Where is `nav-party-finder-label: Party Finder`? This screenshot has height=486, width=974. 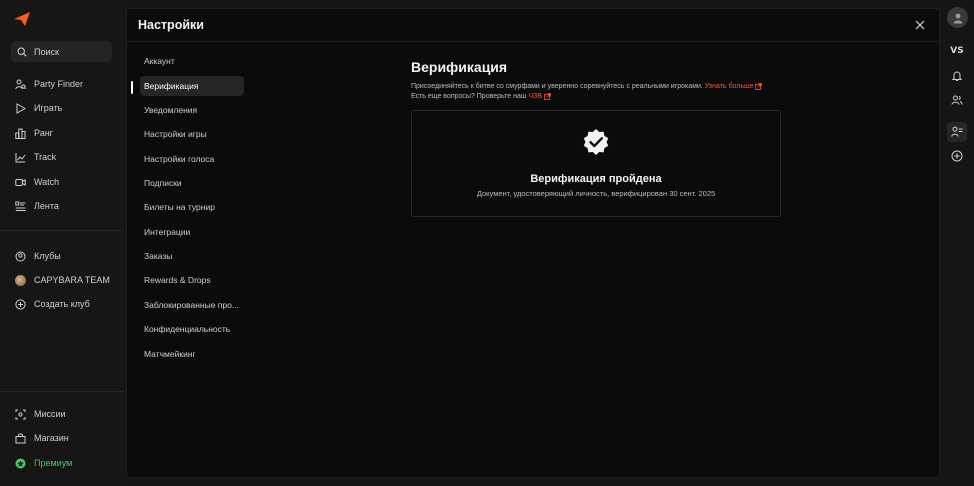
nav-party-finder-label: Party Finder is located at coordinates (59, 84).